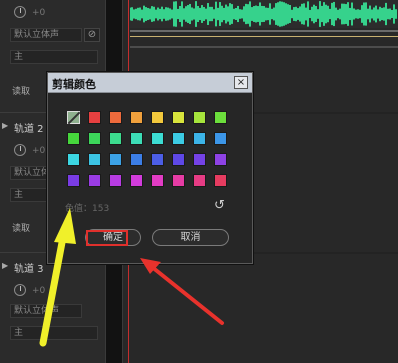 This screenshot has height=363, width=398. Describe the element at coordinates (107, 238) in the screenshot. I see `ok-highlight-box` at that location.